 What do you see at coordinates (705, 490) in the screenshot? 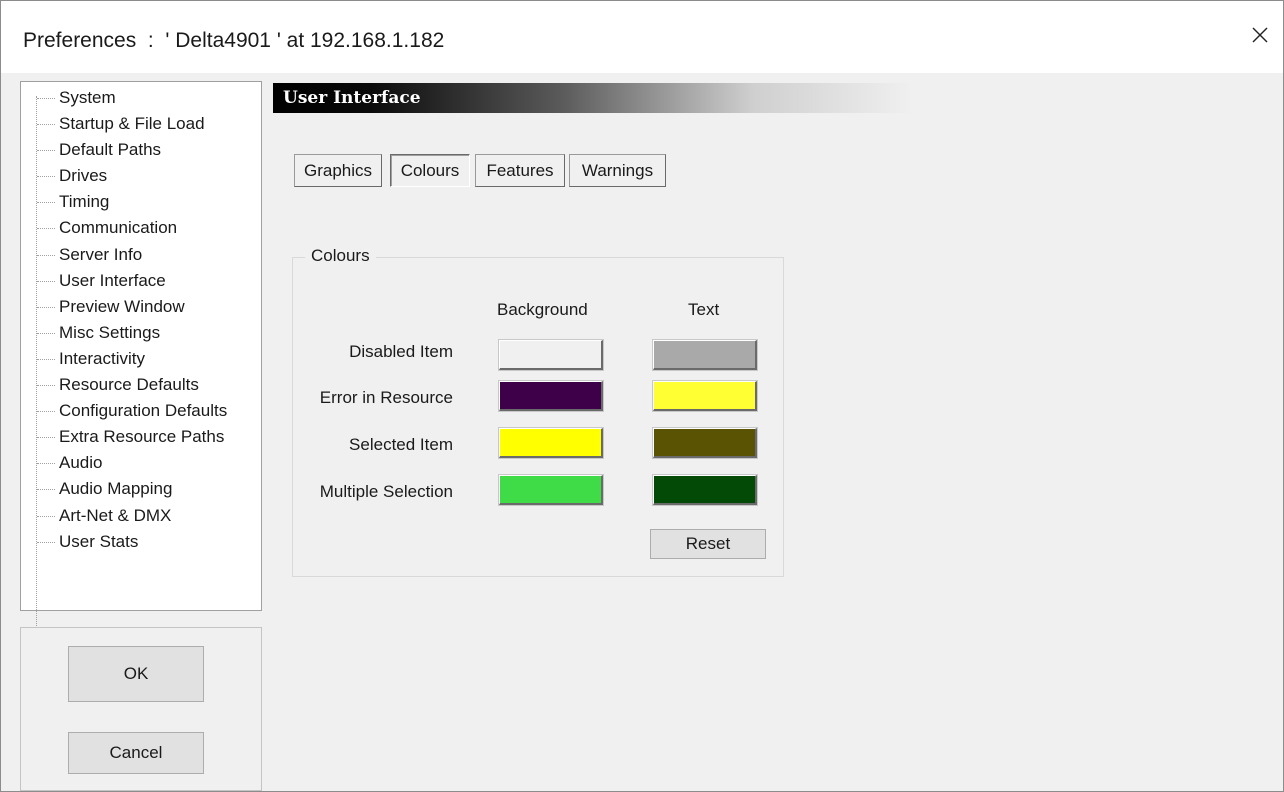
I see `multiple-selection-text-swatch` at bounding box center [705, 490].